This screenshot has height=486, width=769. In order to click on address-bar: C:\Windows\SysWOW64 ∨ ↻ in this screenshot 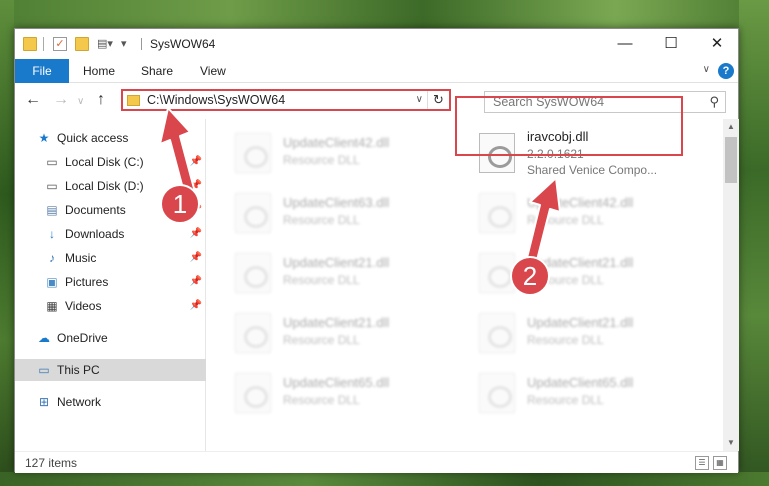, I will do `click(286, 100)`.